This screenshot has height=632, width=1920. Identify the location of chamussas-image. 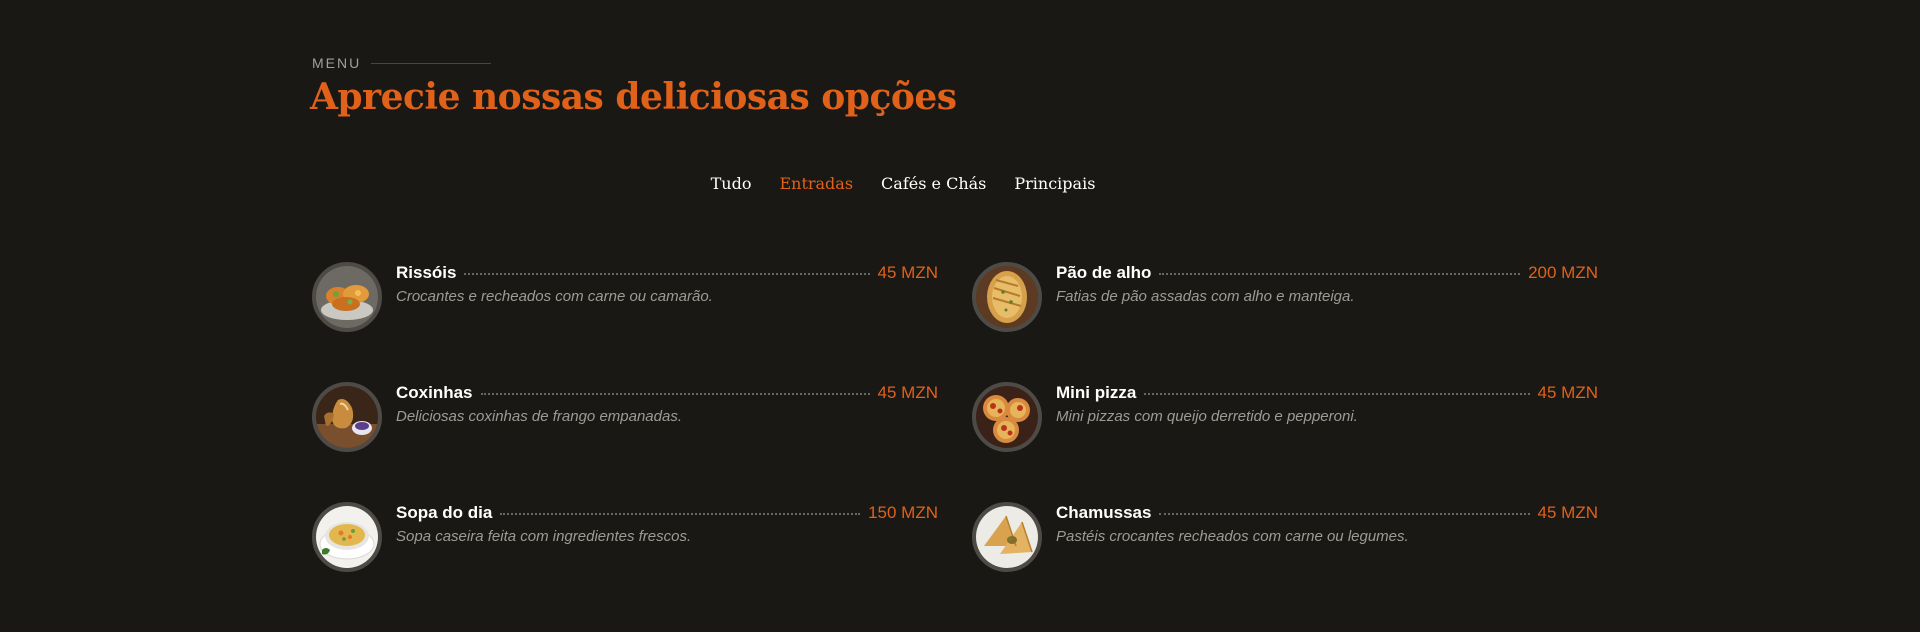
(1007, 537).